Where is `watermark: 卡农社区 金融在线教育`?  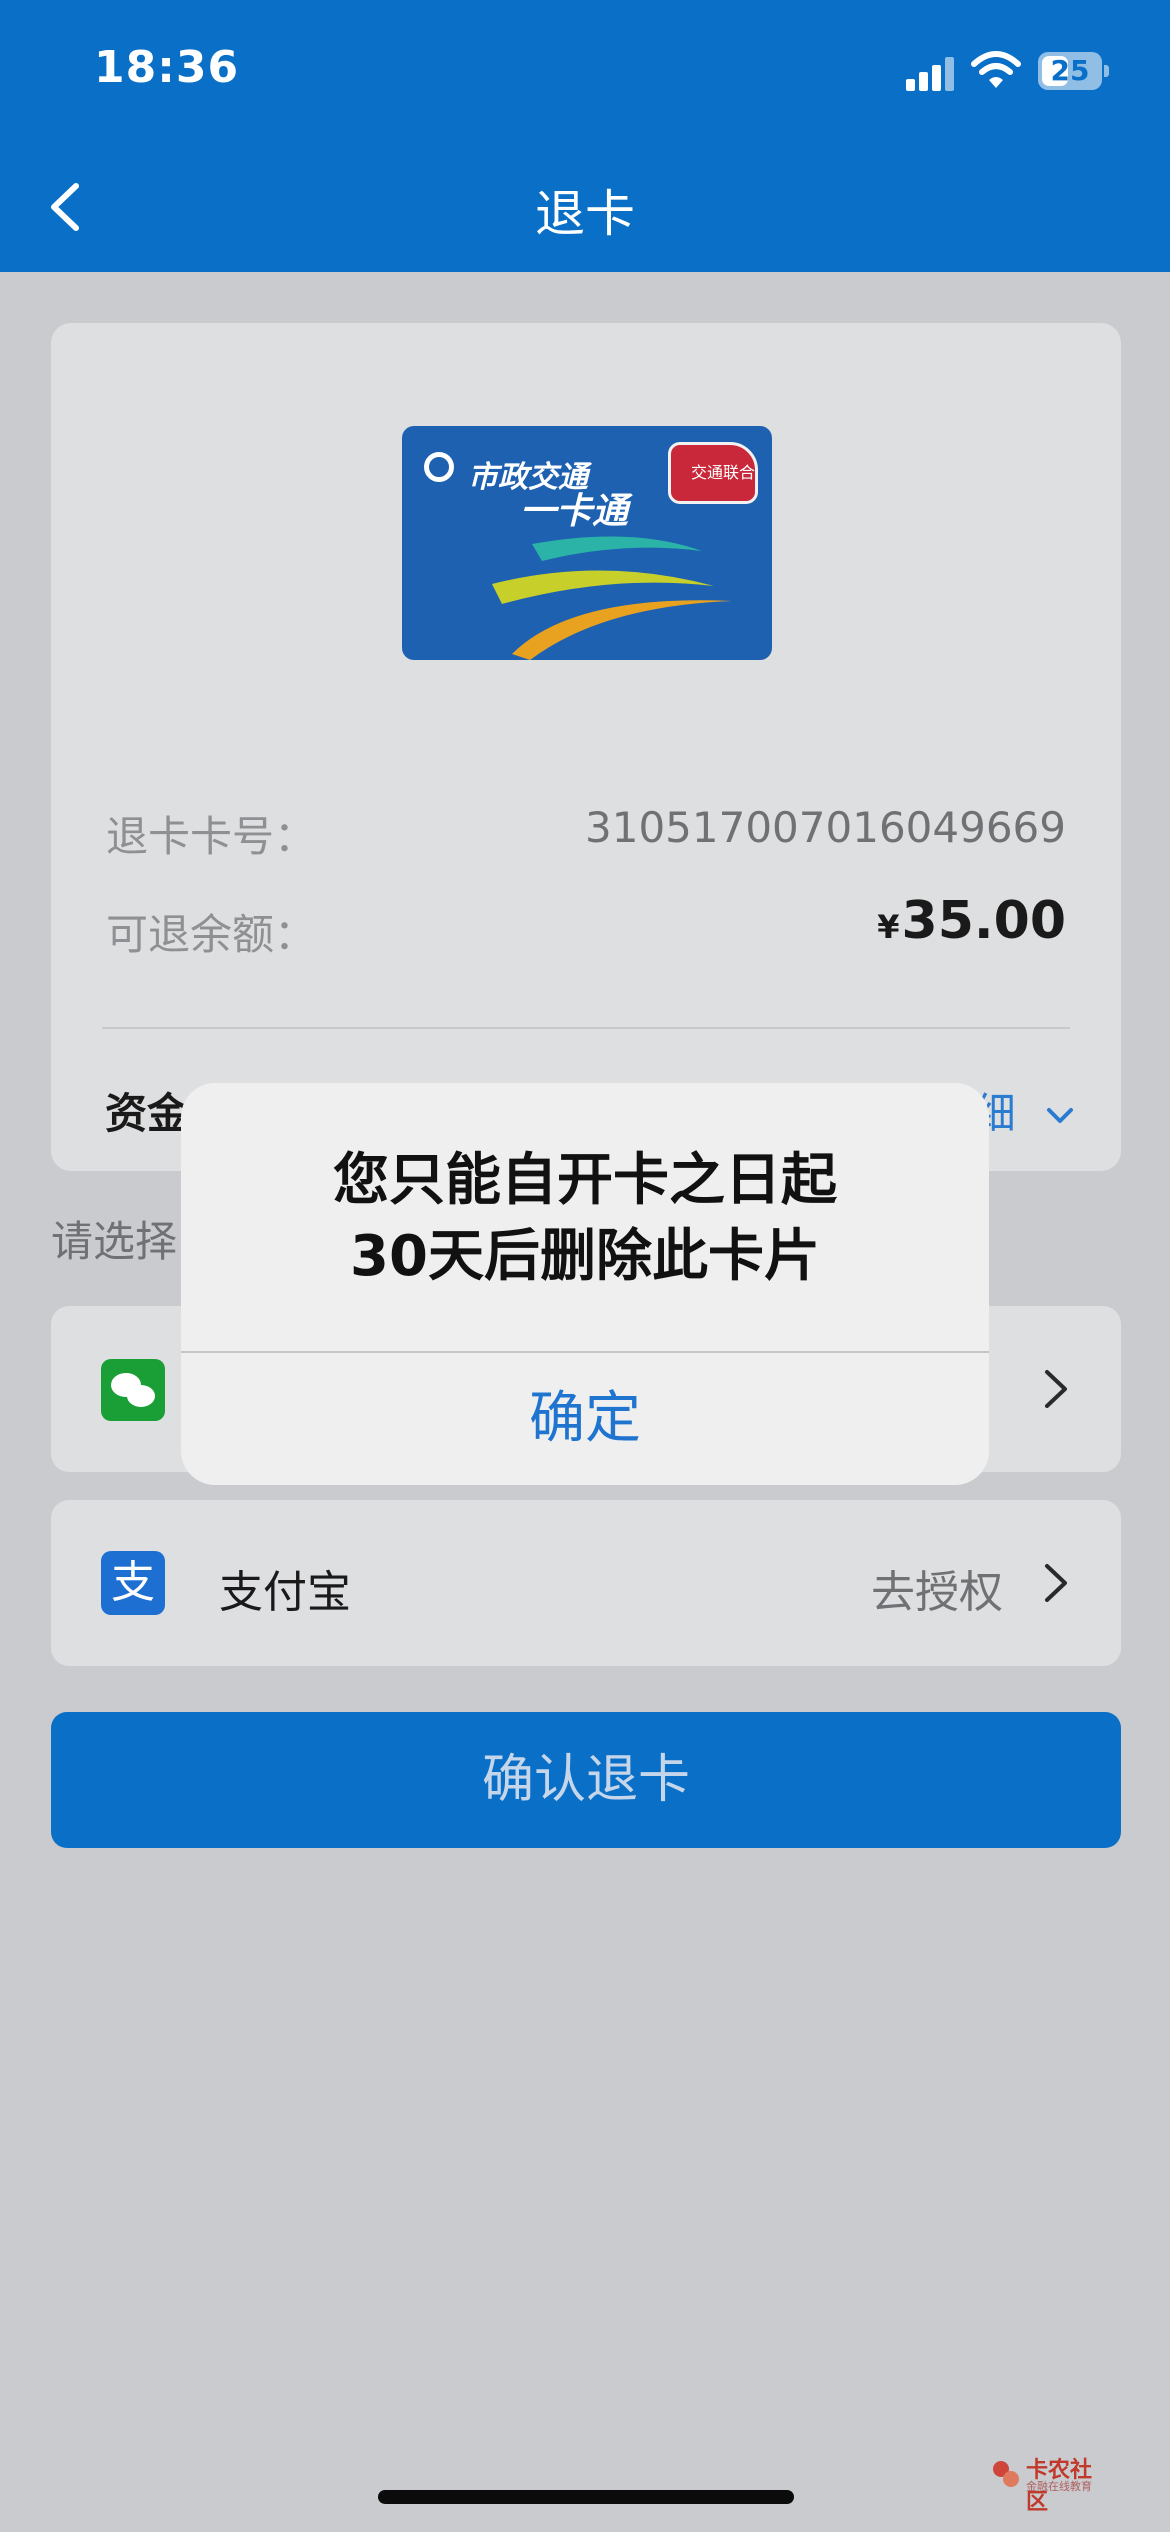
watermark: 卡农社区 金融在线教育 is located at coordinates (1050, 2483).